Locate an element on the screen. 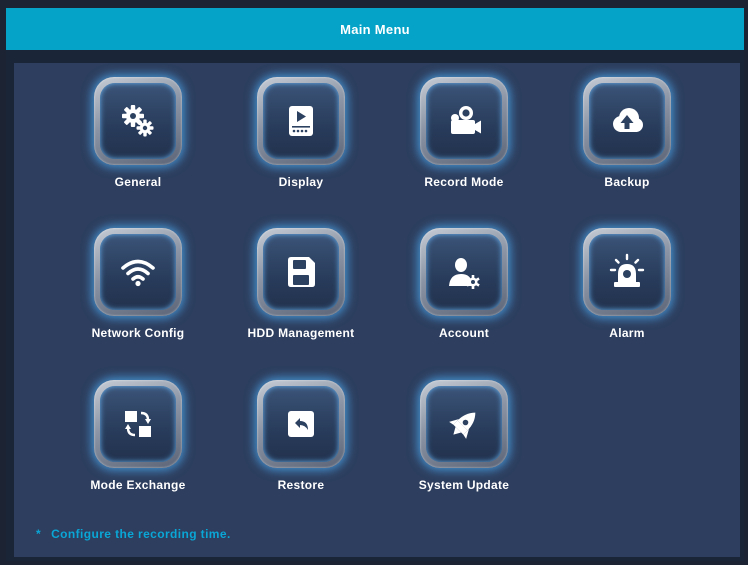 The width and height of the screenshot is (748, 565). wifi-icon is located at coordinates (138, 273).